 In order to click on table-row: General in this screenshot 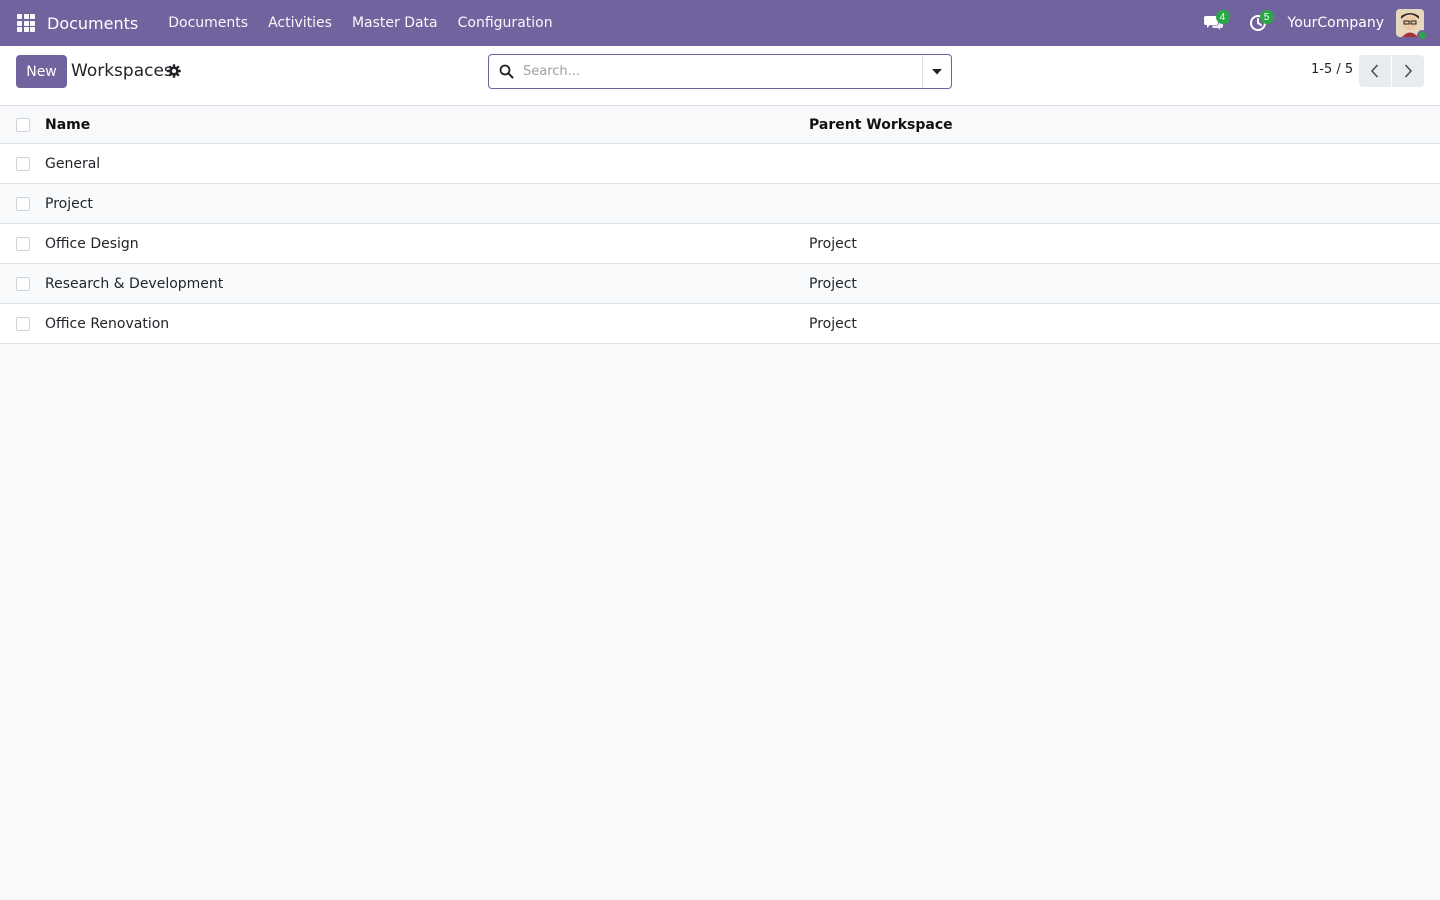, I will do `click(720, 164)`.